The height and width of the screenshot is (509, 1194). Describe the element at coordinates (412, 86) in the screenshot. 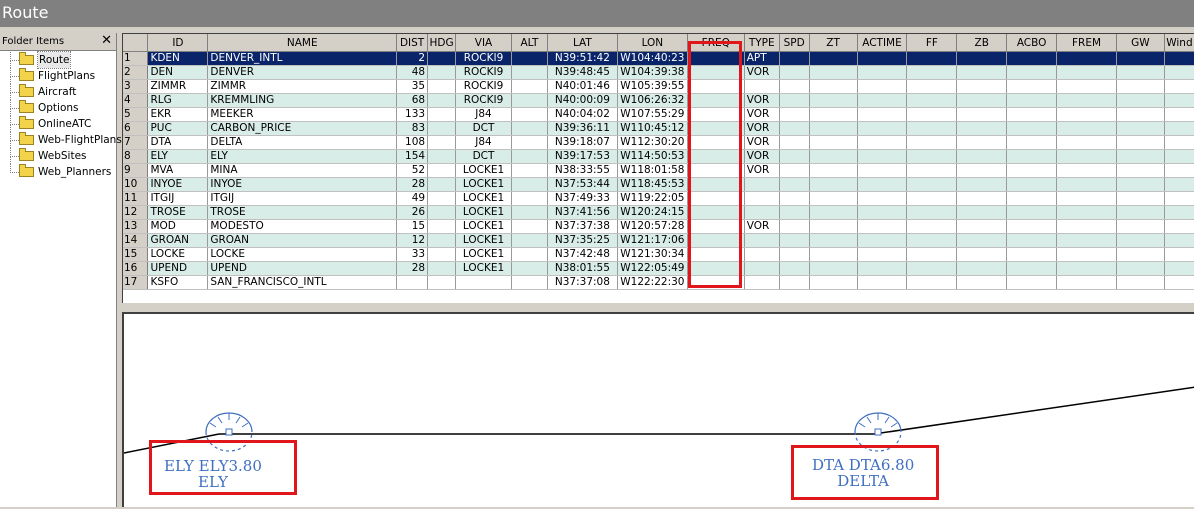

I see `table-cell: 35` at that location.